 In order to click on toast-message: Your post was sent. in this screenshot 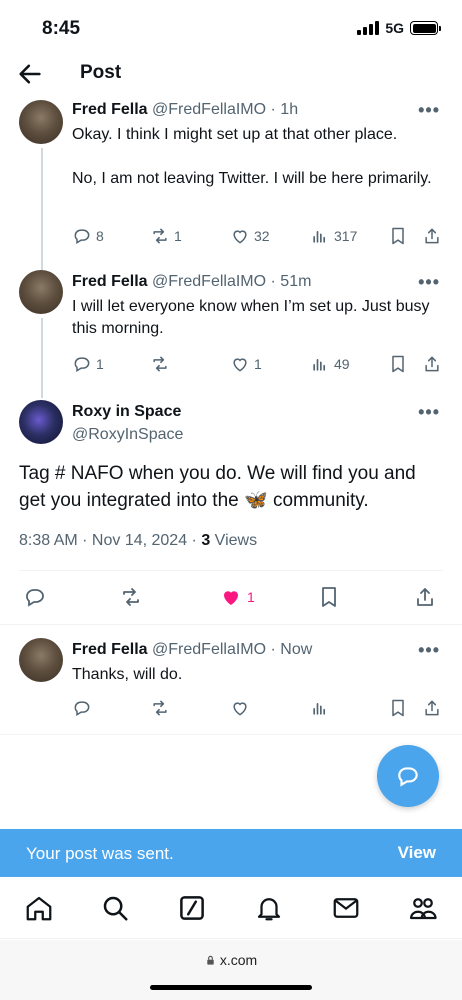, I will do `click(100, 853)`.